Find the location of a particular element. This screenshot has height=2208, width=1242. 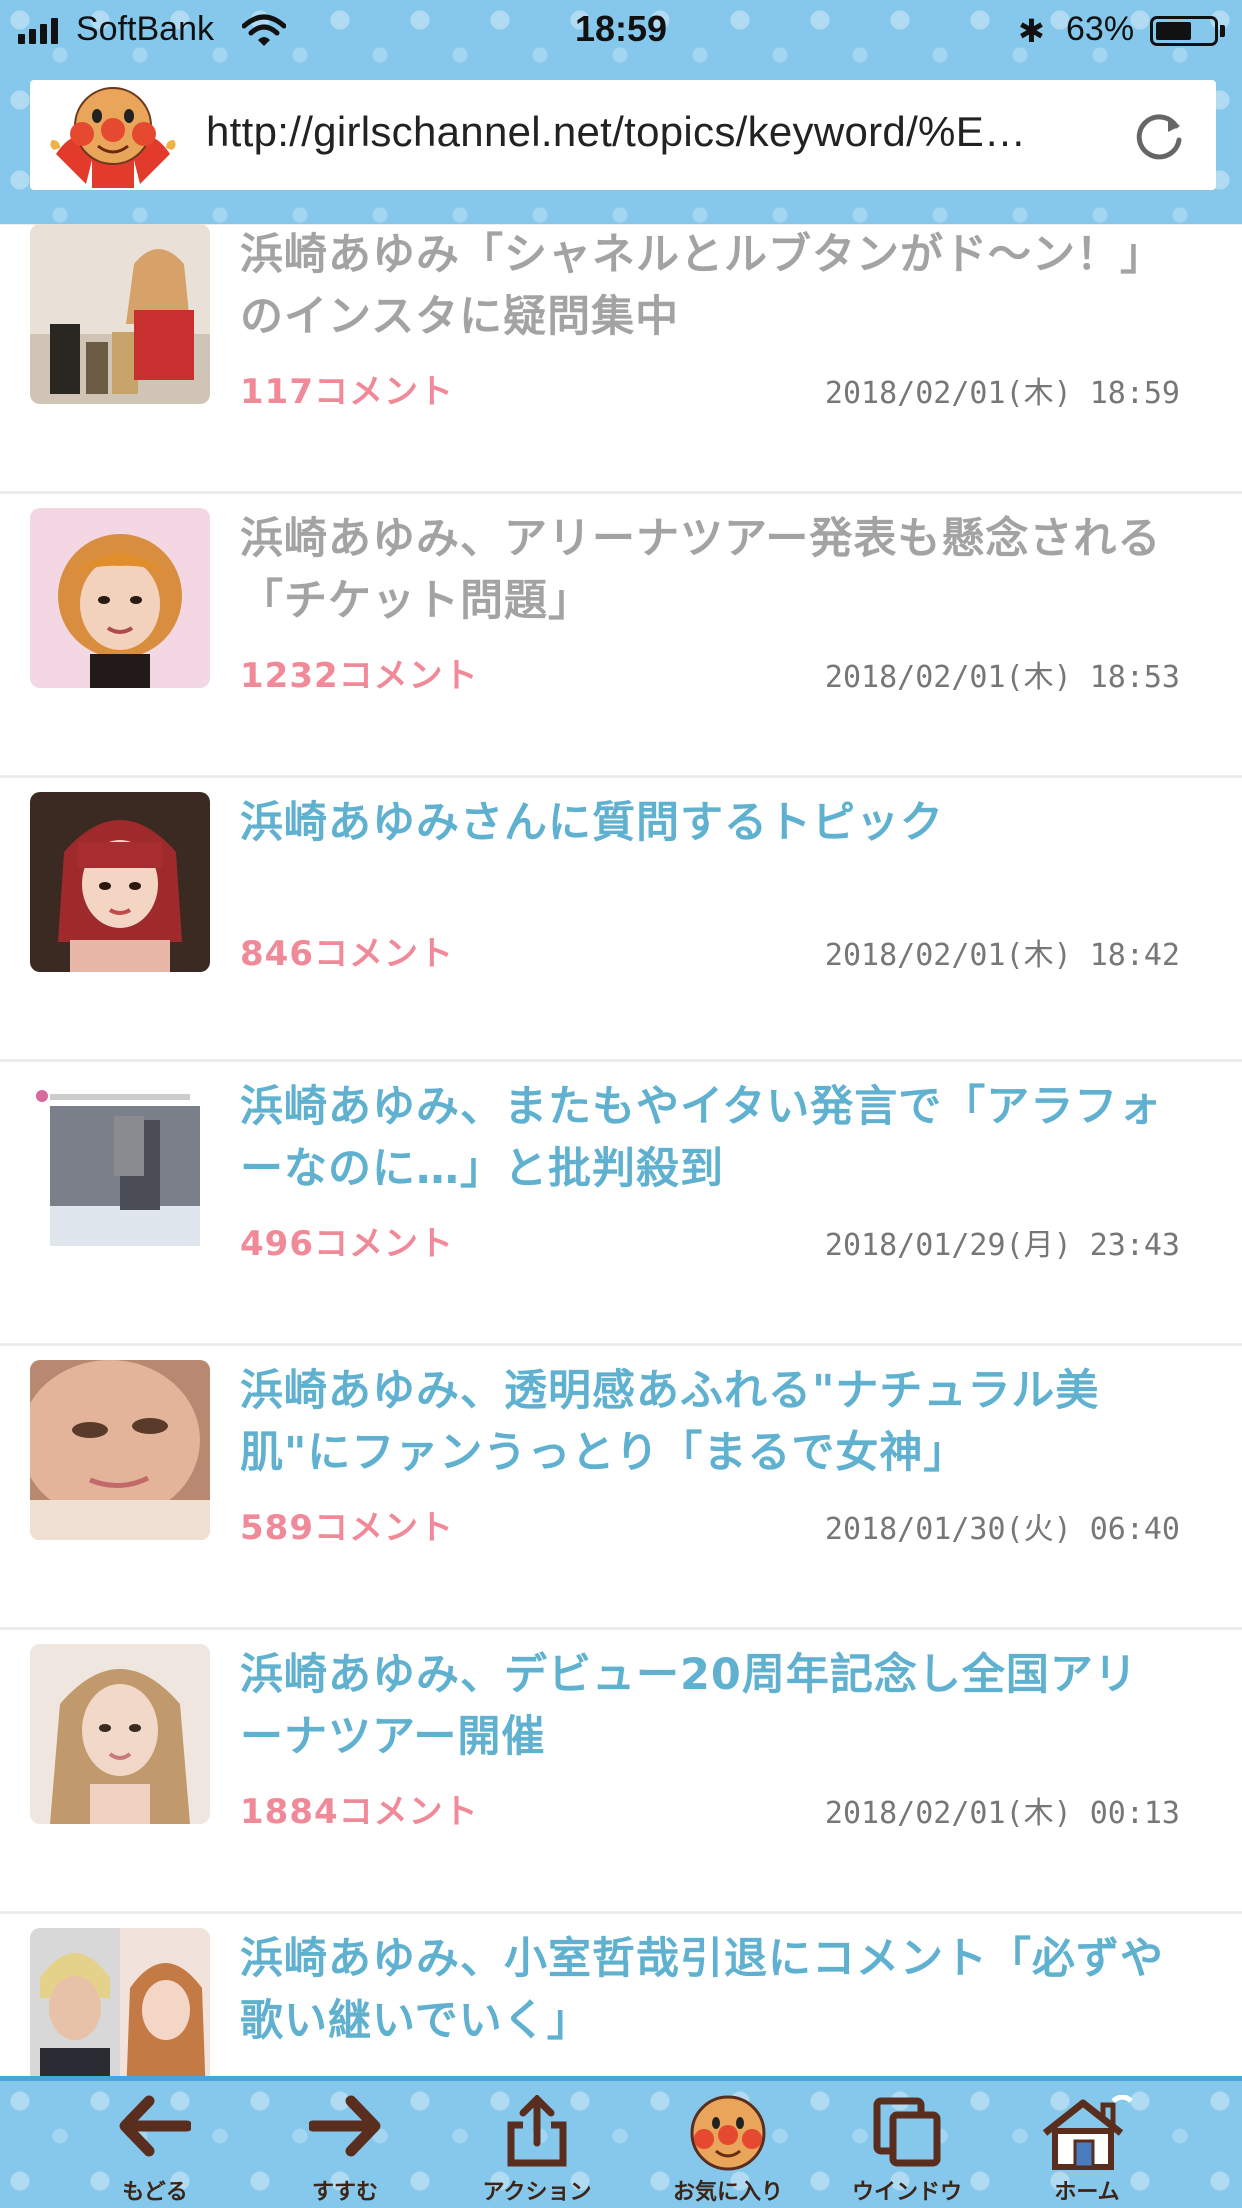

action-label: アクション is located at coordinates (537, 2192).